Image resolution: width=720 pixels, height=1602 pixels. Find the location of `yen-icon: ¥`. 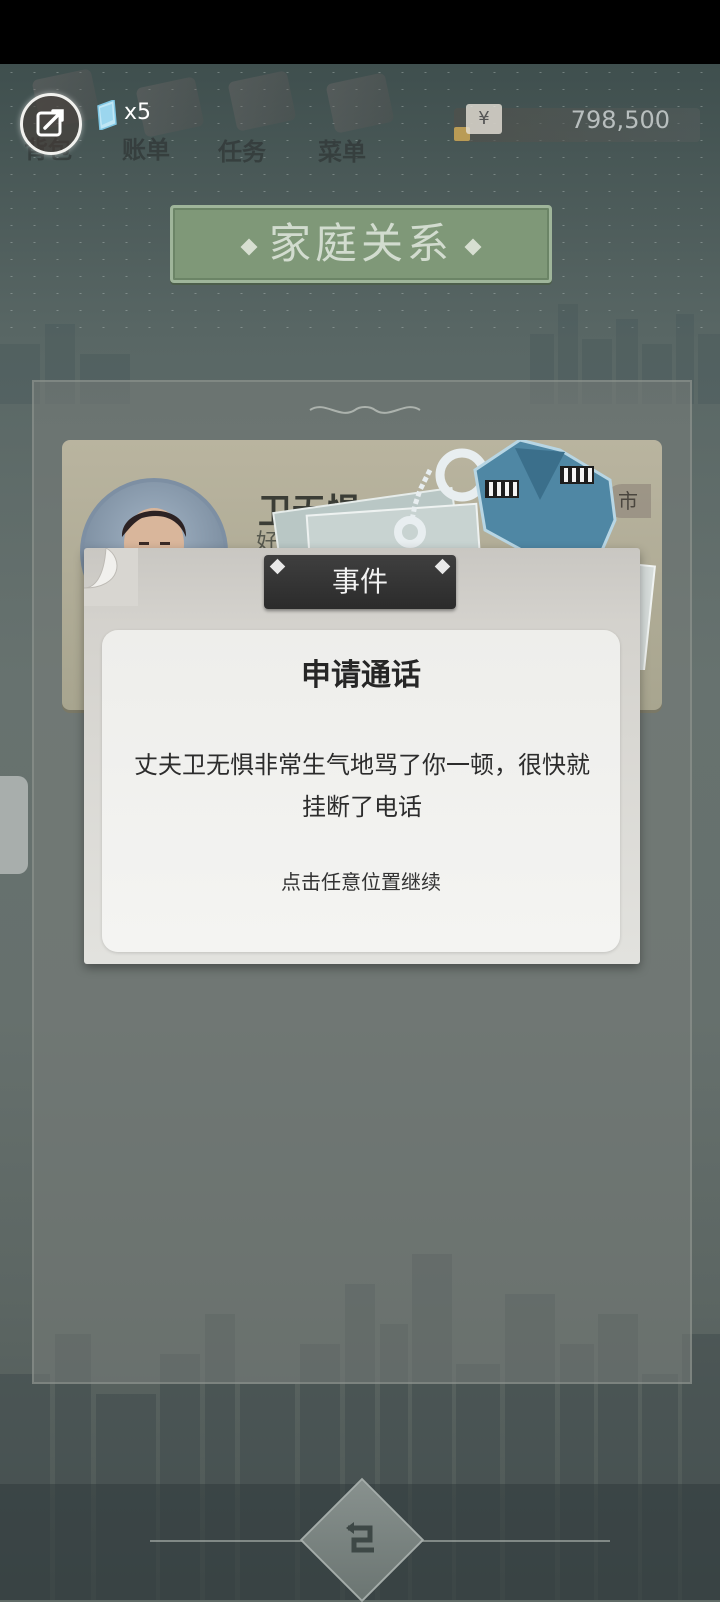

yen-icon: ¥ is located at coordinates (484, 119).